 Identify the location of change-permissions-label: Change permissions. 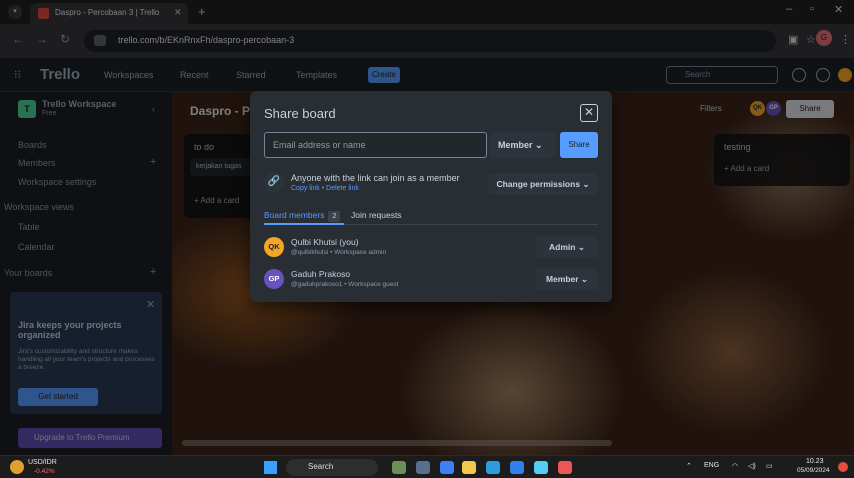
(538, 184).